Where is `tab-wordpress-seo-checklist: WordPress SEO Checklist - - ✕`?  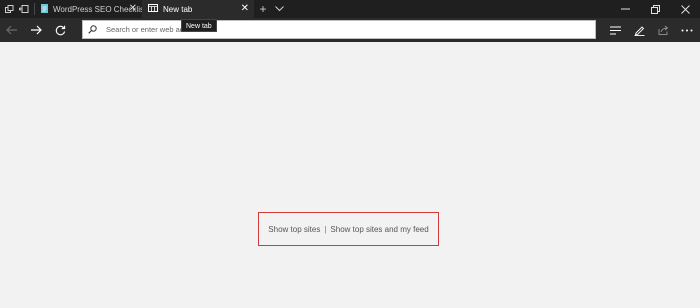
tab-wordpress-seo-checklist: WordPress SEO Checklist - - ✕ is located at coordinates (95, 9).